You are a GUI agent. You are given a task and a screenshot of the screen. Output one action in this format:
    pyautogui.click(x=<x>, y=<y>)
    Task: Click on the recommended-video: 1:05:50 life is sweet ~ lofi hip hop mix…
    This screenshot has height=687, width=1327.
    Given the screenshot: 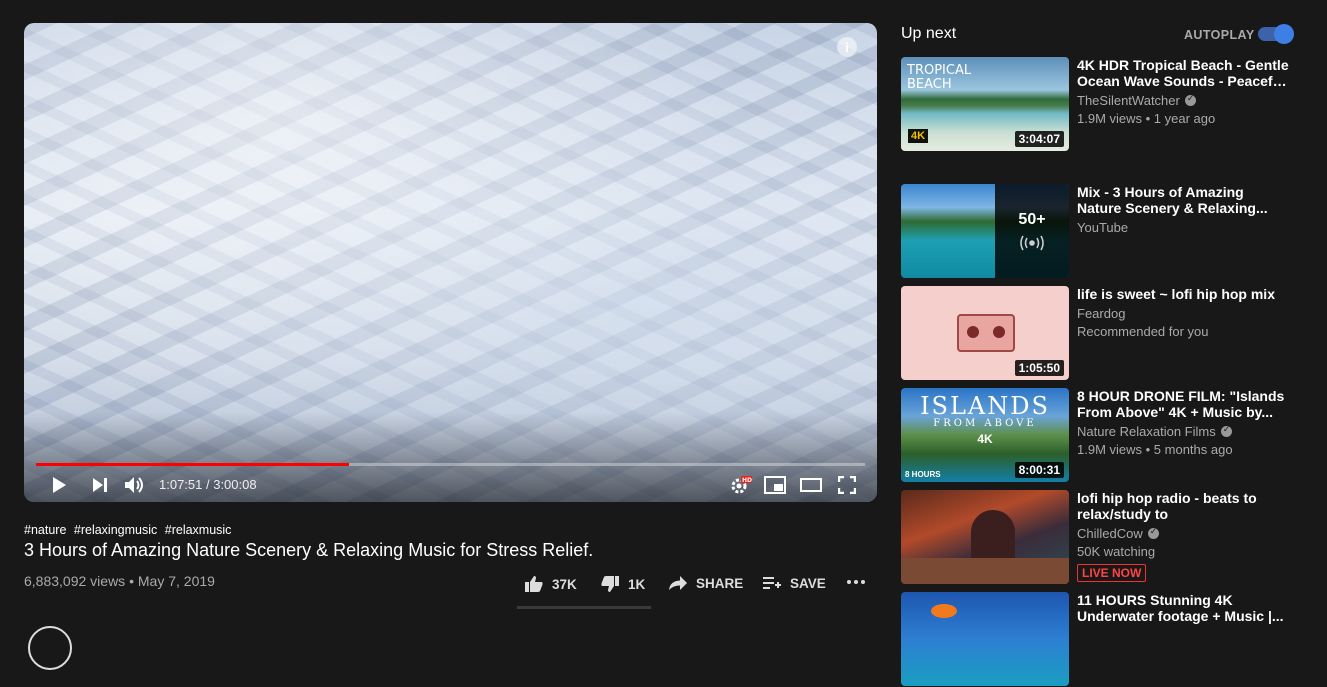 What is the action you would take?
    pyautogui.click(x=1106, y=333)
    